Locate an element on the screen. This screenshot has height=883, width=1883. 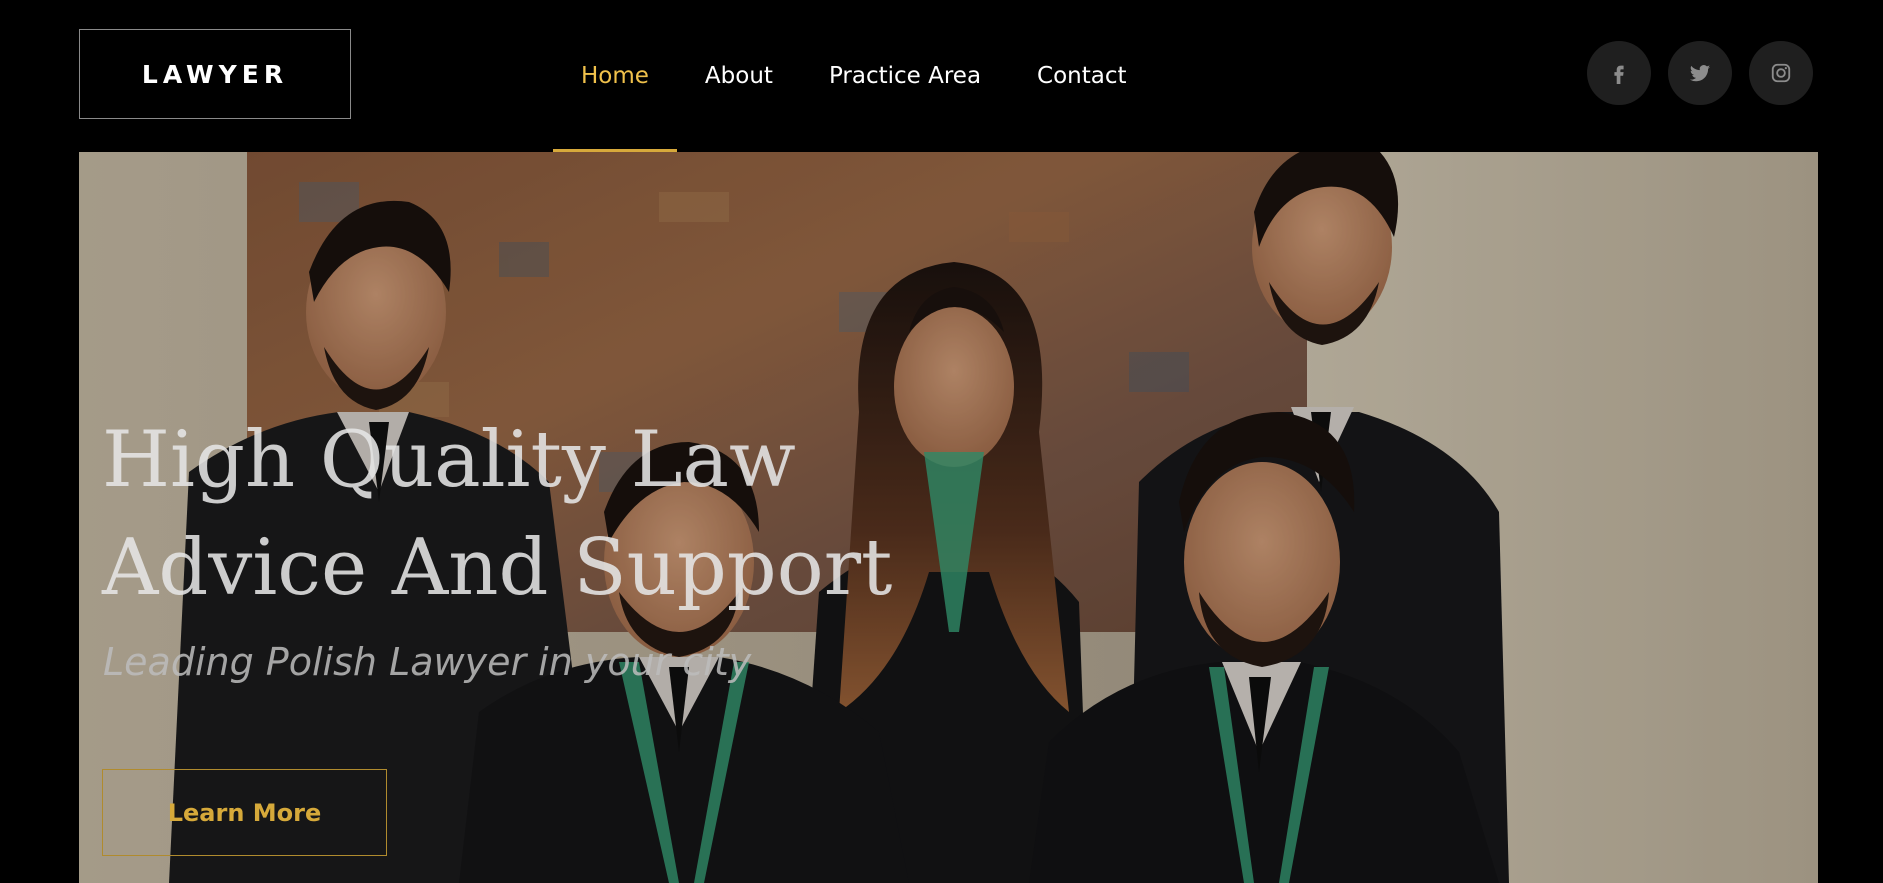
instagram-button is located at coordinates (1781, 73).